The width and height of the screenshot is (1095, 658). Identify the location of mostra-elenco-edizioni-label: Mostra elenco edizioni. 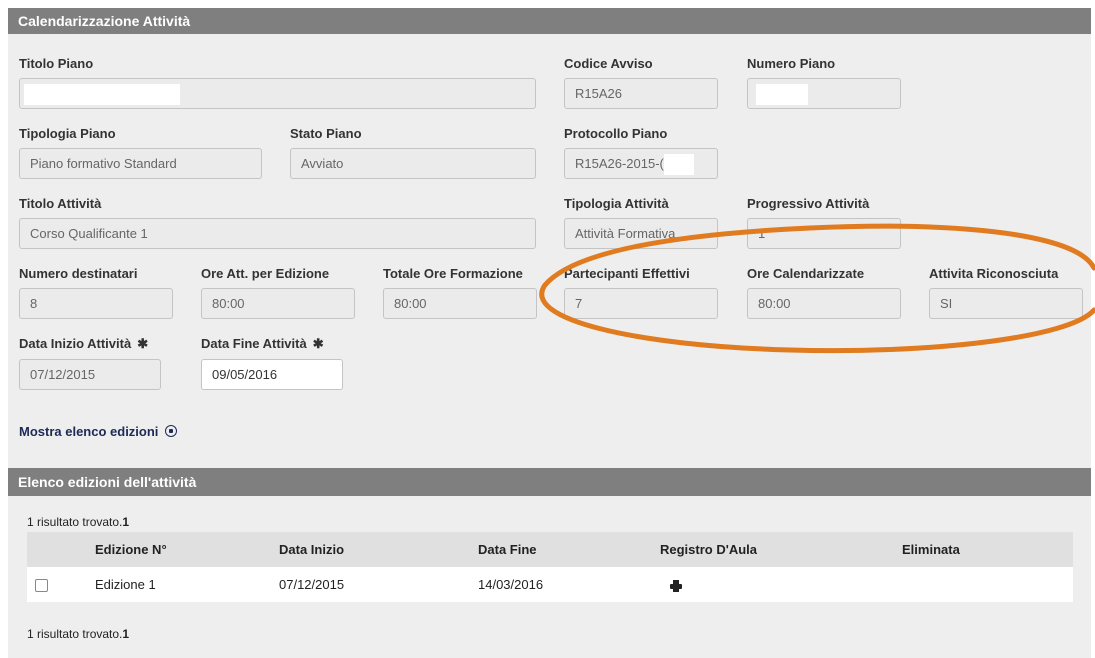
(89, 431).